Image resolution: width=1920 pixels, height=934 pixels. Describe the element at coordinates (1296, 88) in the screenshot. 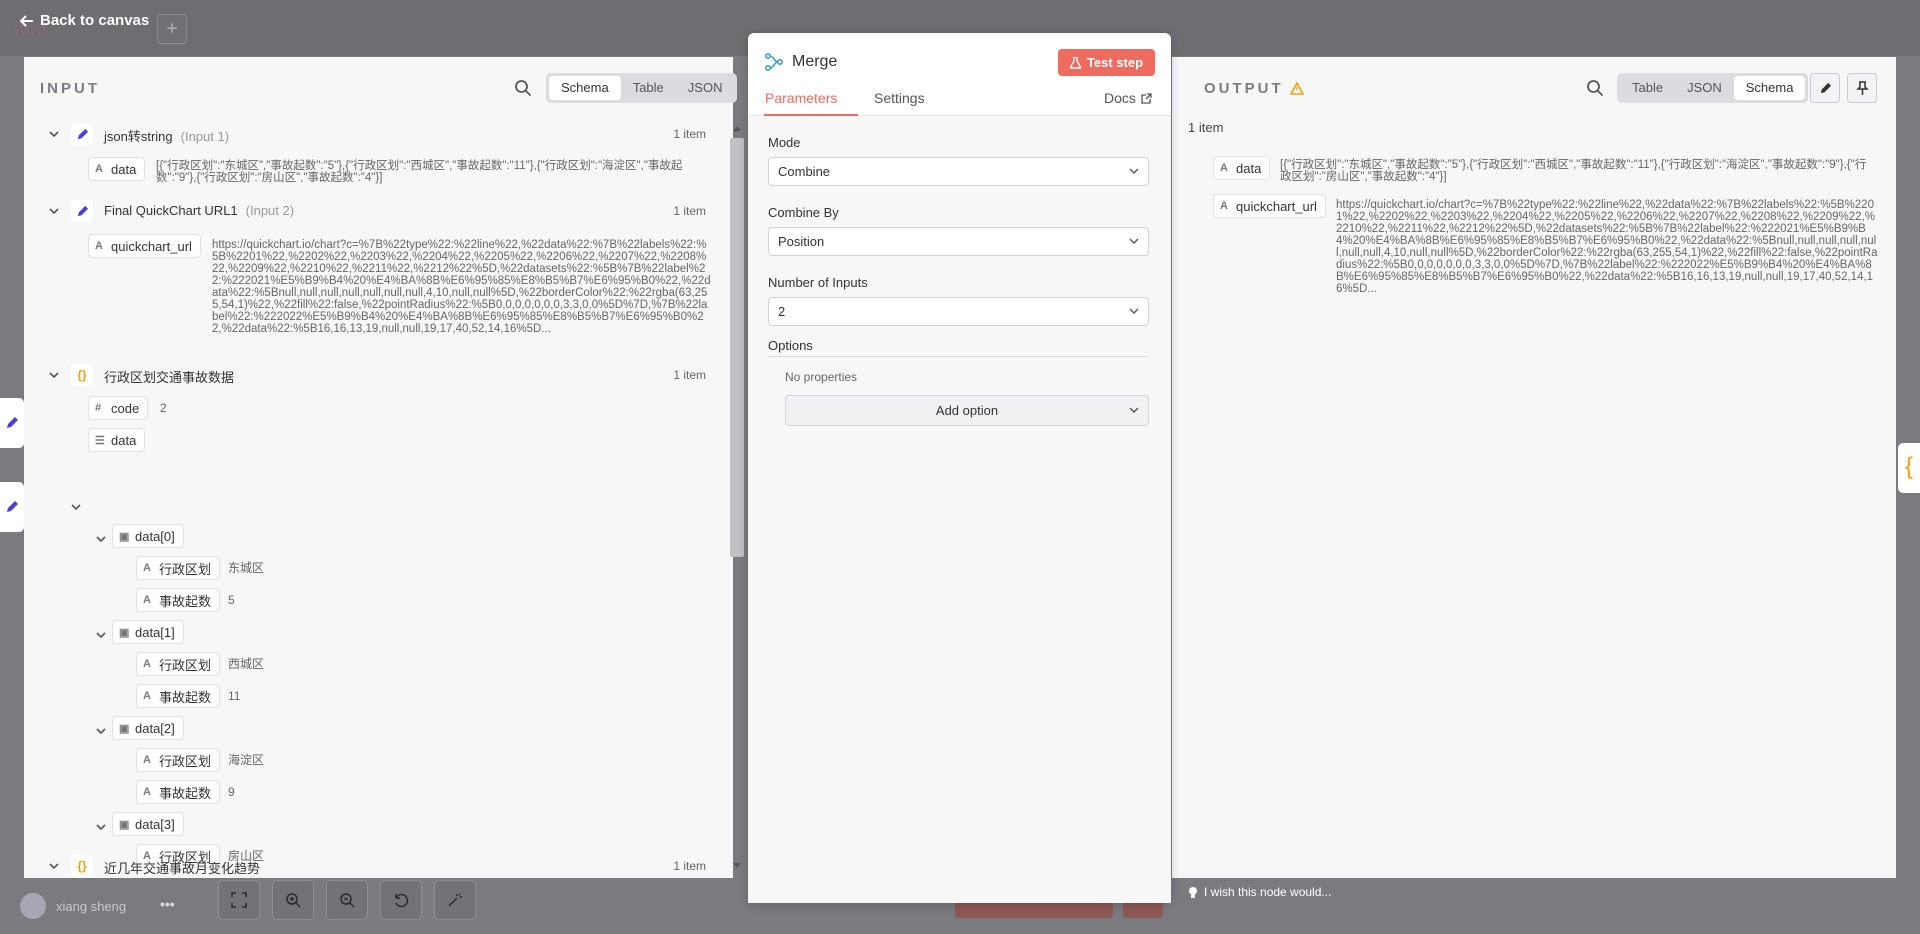

I see `warning-icon` at that location.